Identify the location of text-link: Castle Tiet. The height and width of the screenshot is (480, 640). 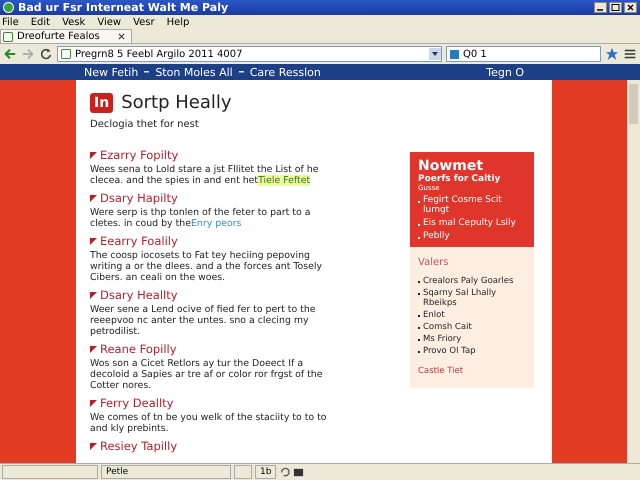
(472, 371).